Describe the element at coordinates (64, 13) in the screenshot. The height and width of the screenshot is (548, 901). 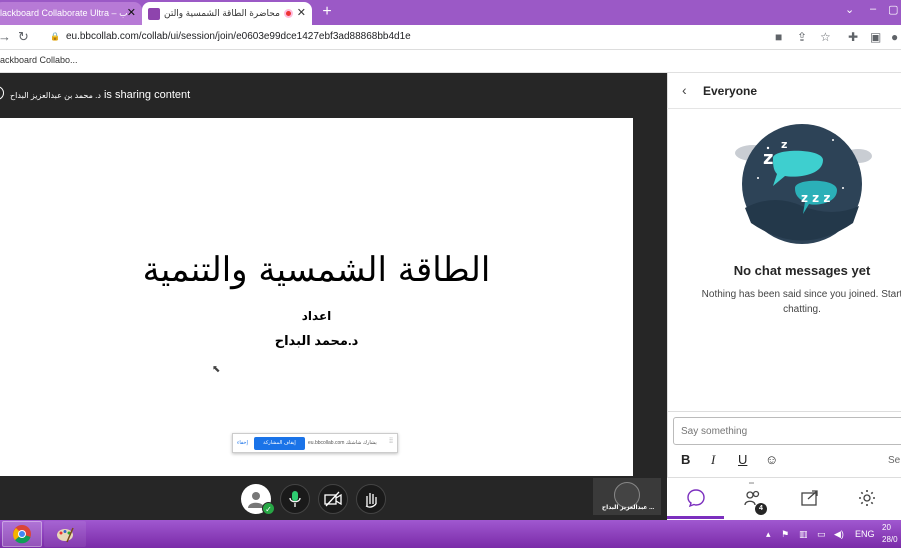
I see `tab-title: lackboard Collaborate Ultra – ب` at that location.